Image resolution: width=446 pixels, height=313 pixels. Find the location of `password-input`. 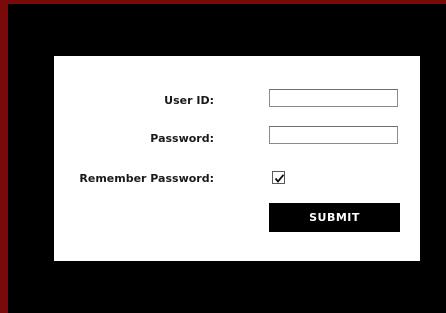

password-input is located at coordinates (333, 135).